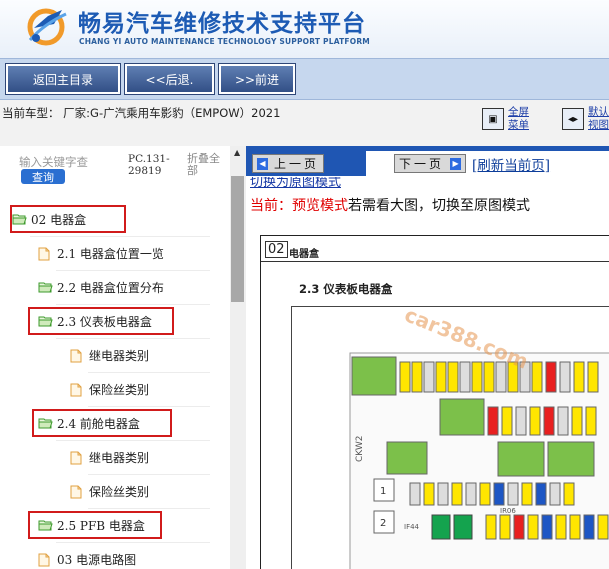  I want to click on tree-item: 2.1 电器盒位置一览, so click(101, 253).